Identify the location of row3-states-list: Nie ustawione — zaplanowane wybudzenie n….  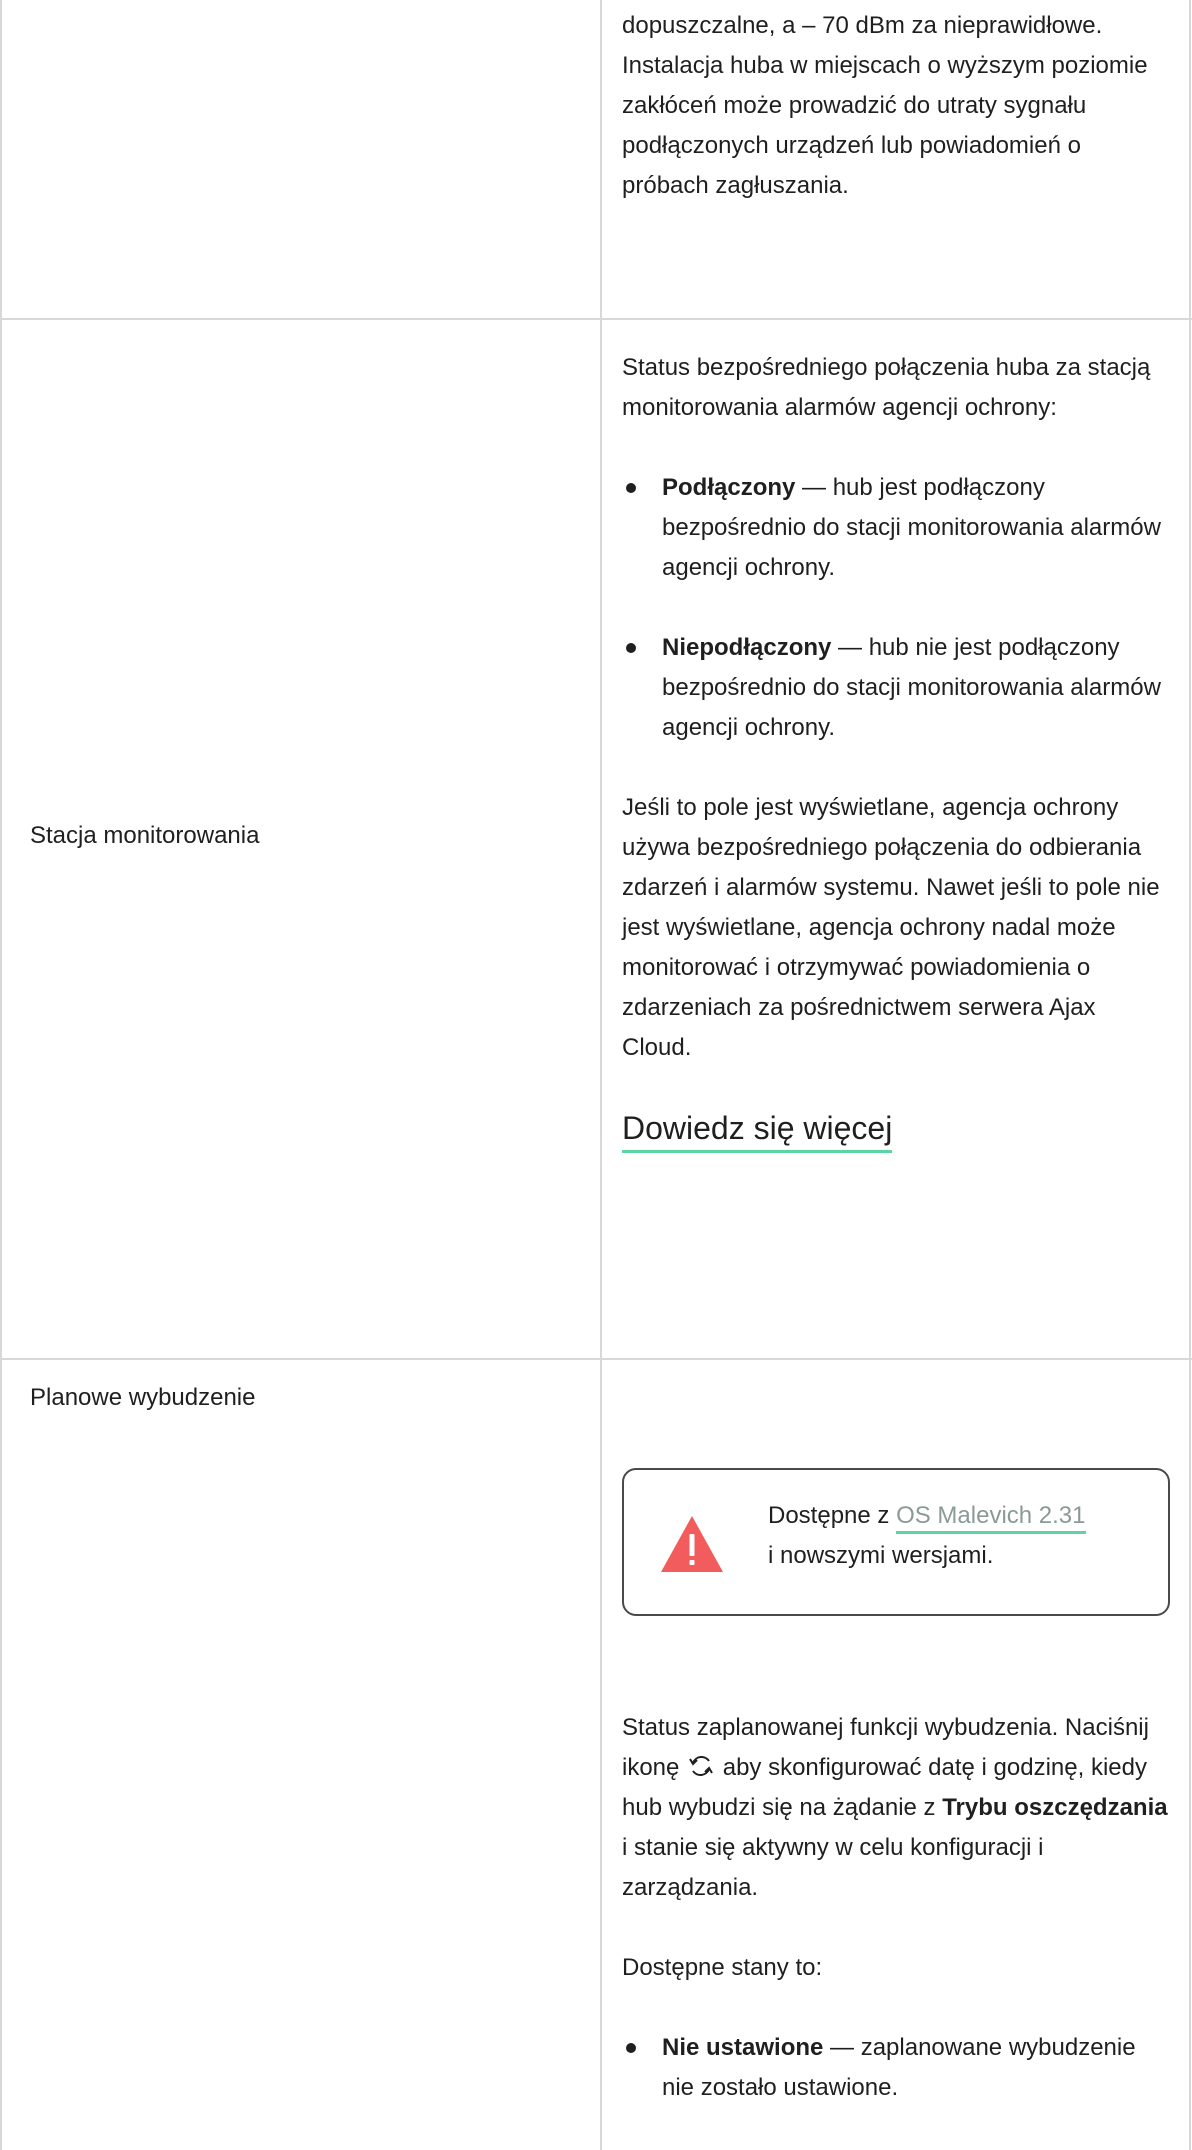
(896, 2068).